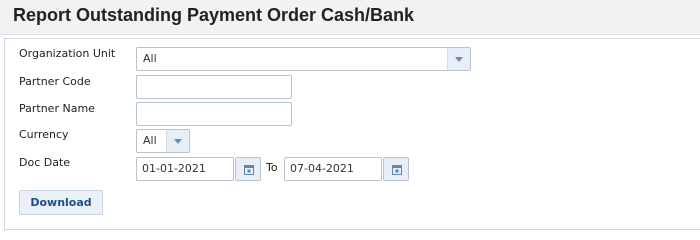  What do you see at coordinates (185, 169) in the screenshot?
I see `doc-date-from-input: 01-01-2021` at bounding box center [185, 169].